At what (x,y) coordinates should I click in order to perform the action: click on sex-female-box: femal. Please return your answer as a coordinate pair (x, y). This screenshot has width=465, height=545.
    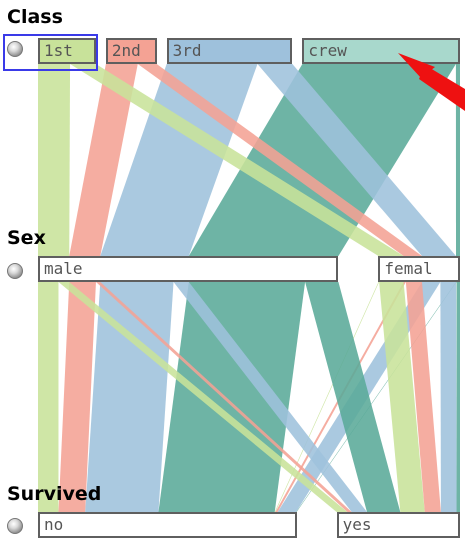
    Looking at the image, I should click on (419, 269).